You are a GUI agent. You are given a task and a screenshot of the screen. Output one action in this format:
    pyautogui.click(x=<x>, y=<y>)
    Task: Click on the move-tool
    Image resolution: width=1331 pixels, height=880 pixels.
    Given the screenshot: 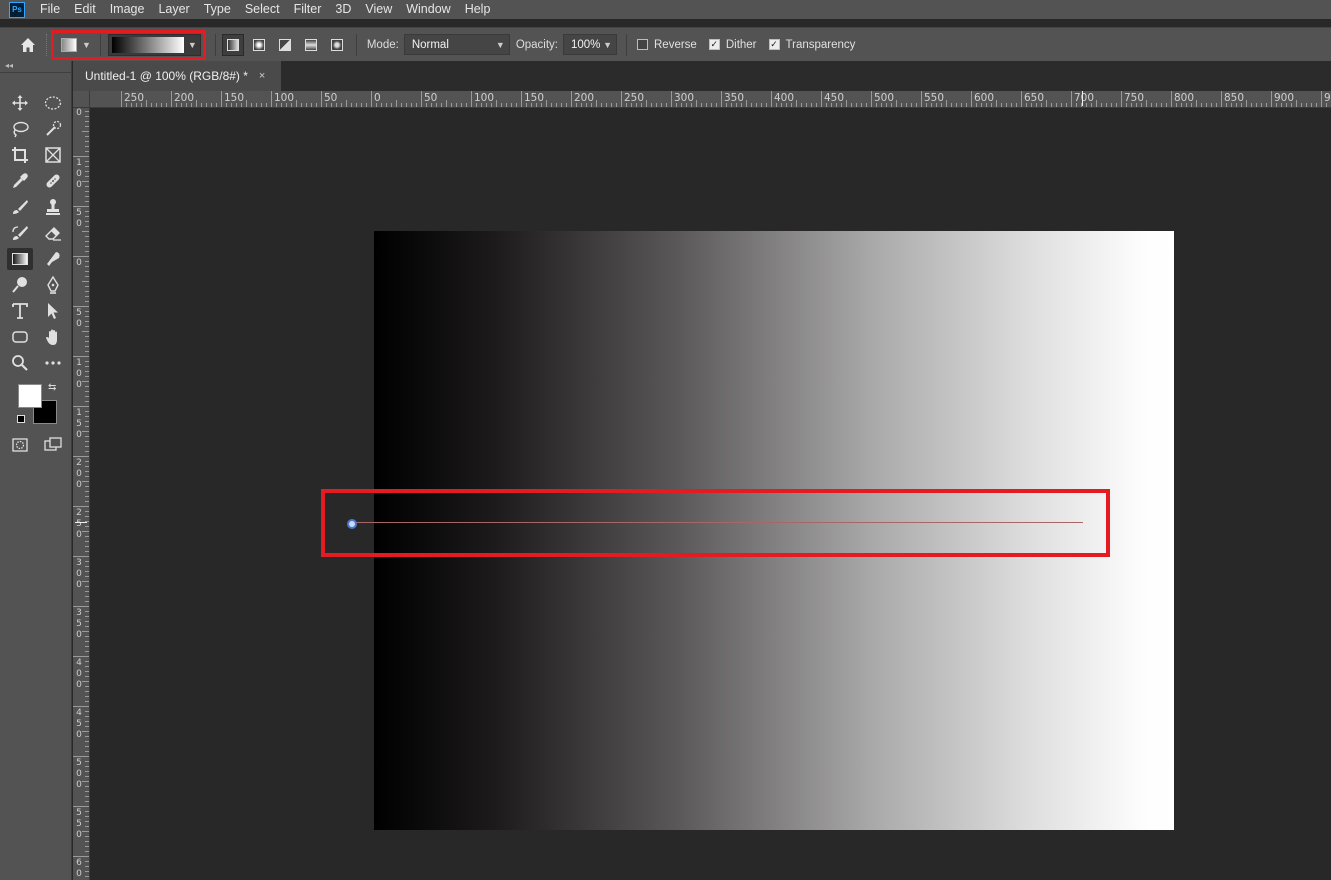 What is the action you would take?
    pyautogui.click(x=20, y=103)
    